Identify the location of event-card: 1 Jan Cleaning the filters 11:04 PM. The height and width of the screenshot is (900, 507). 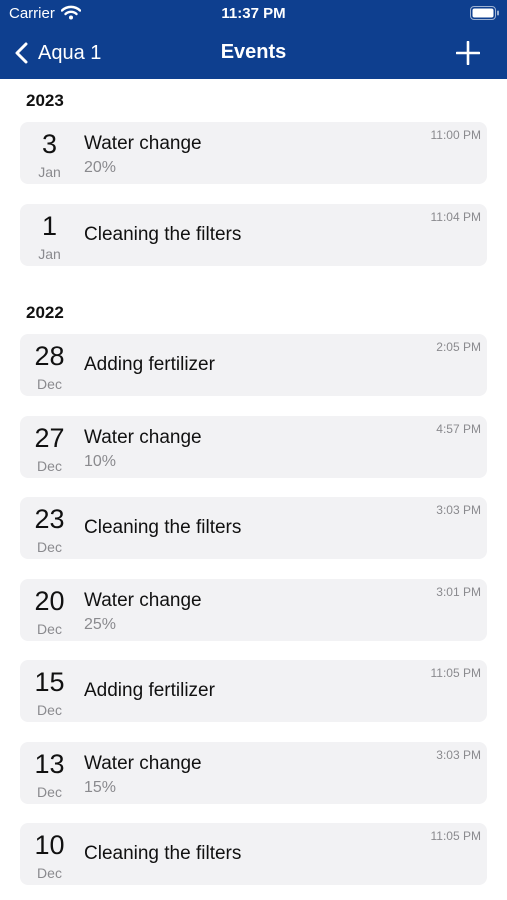
(253, 235).